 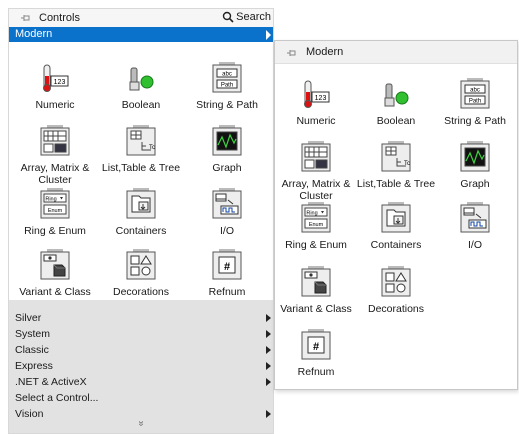 I want to click on category-label: System, so click(x=33, y=334).